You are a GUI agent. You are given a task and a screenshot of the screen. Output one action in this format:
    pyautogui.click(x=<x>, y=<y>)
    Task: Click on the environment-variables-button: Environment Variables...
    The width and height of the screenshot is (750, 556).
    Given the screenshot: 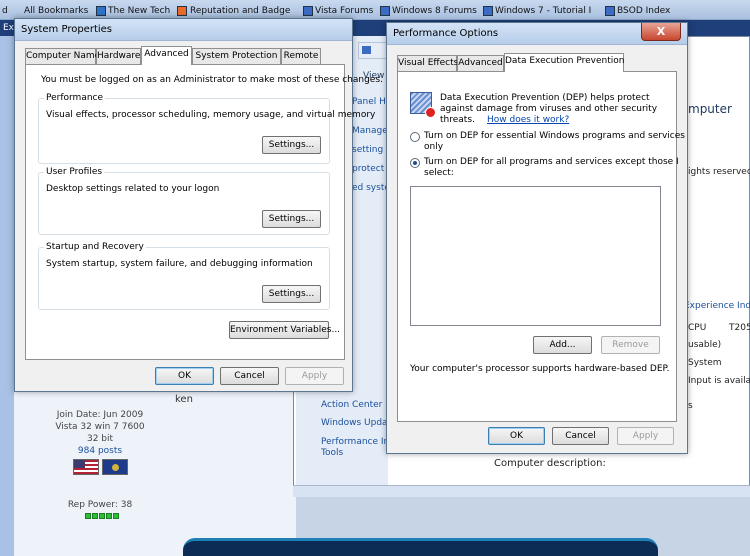 What is the action you would take?
    pyautogui.click(x=284, y=330)
    